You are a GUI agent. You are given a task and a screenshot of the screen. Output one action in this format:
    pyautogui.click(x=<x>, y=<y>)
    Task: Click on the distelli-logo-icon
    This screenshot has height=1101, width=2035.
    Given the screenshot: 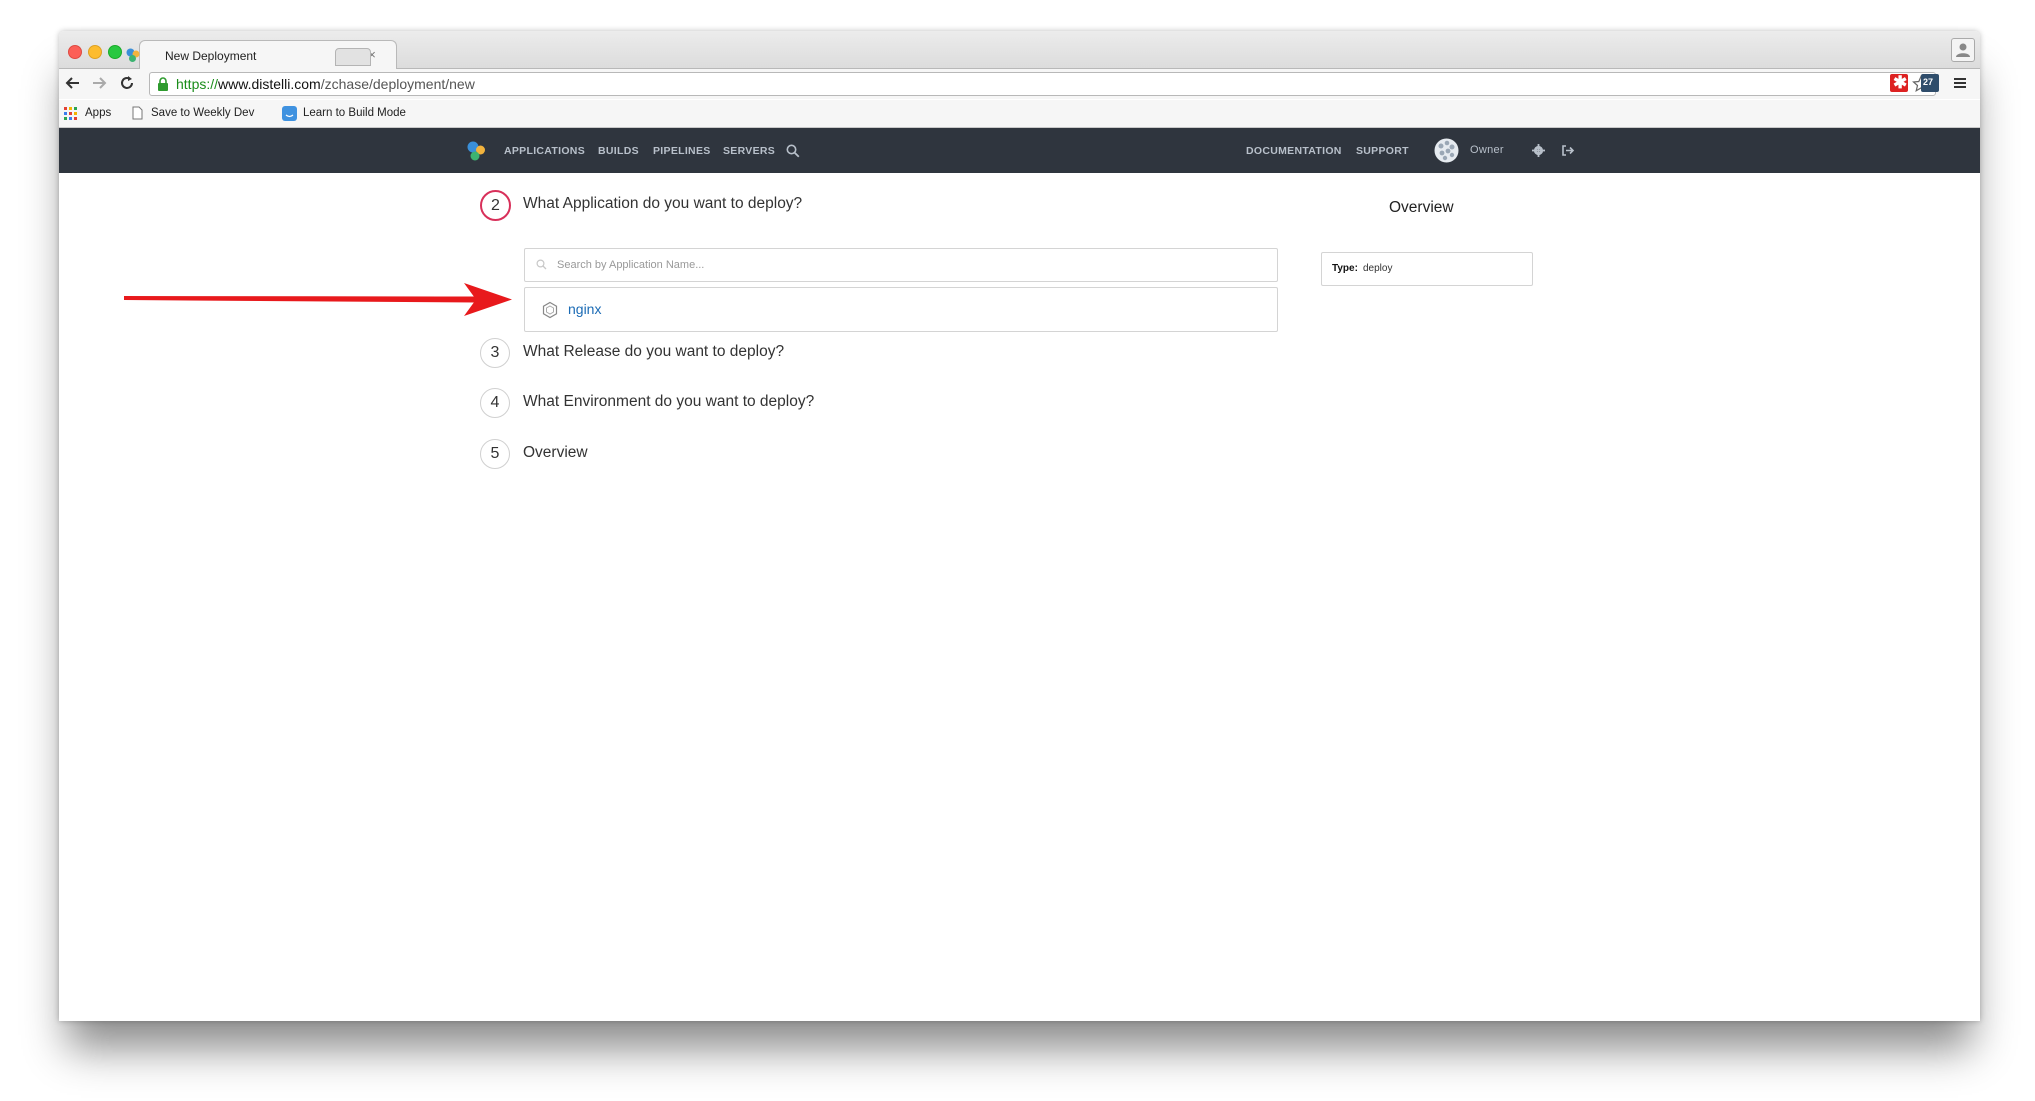 What is the action you would take?
    pyautogui.click(x=476, y=151)
    